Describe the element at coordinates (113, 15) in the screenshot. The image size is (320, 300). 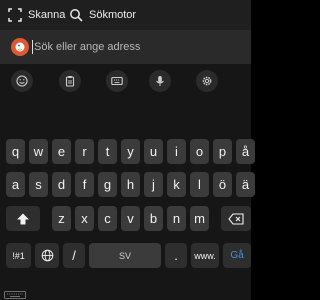
I see `search-engine-label: Sökmotor` at that location.